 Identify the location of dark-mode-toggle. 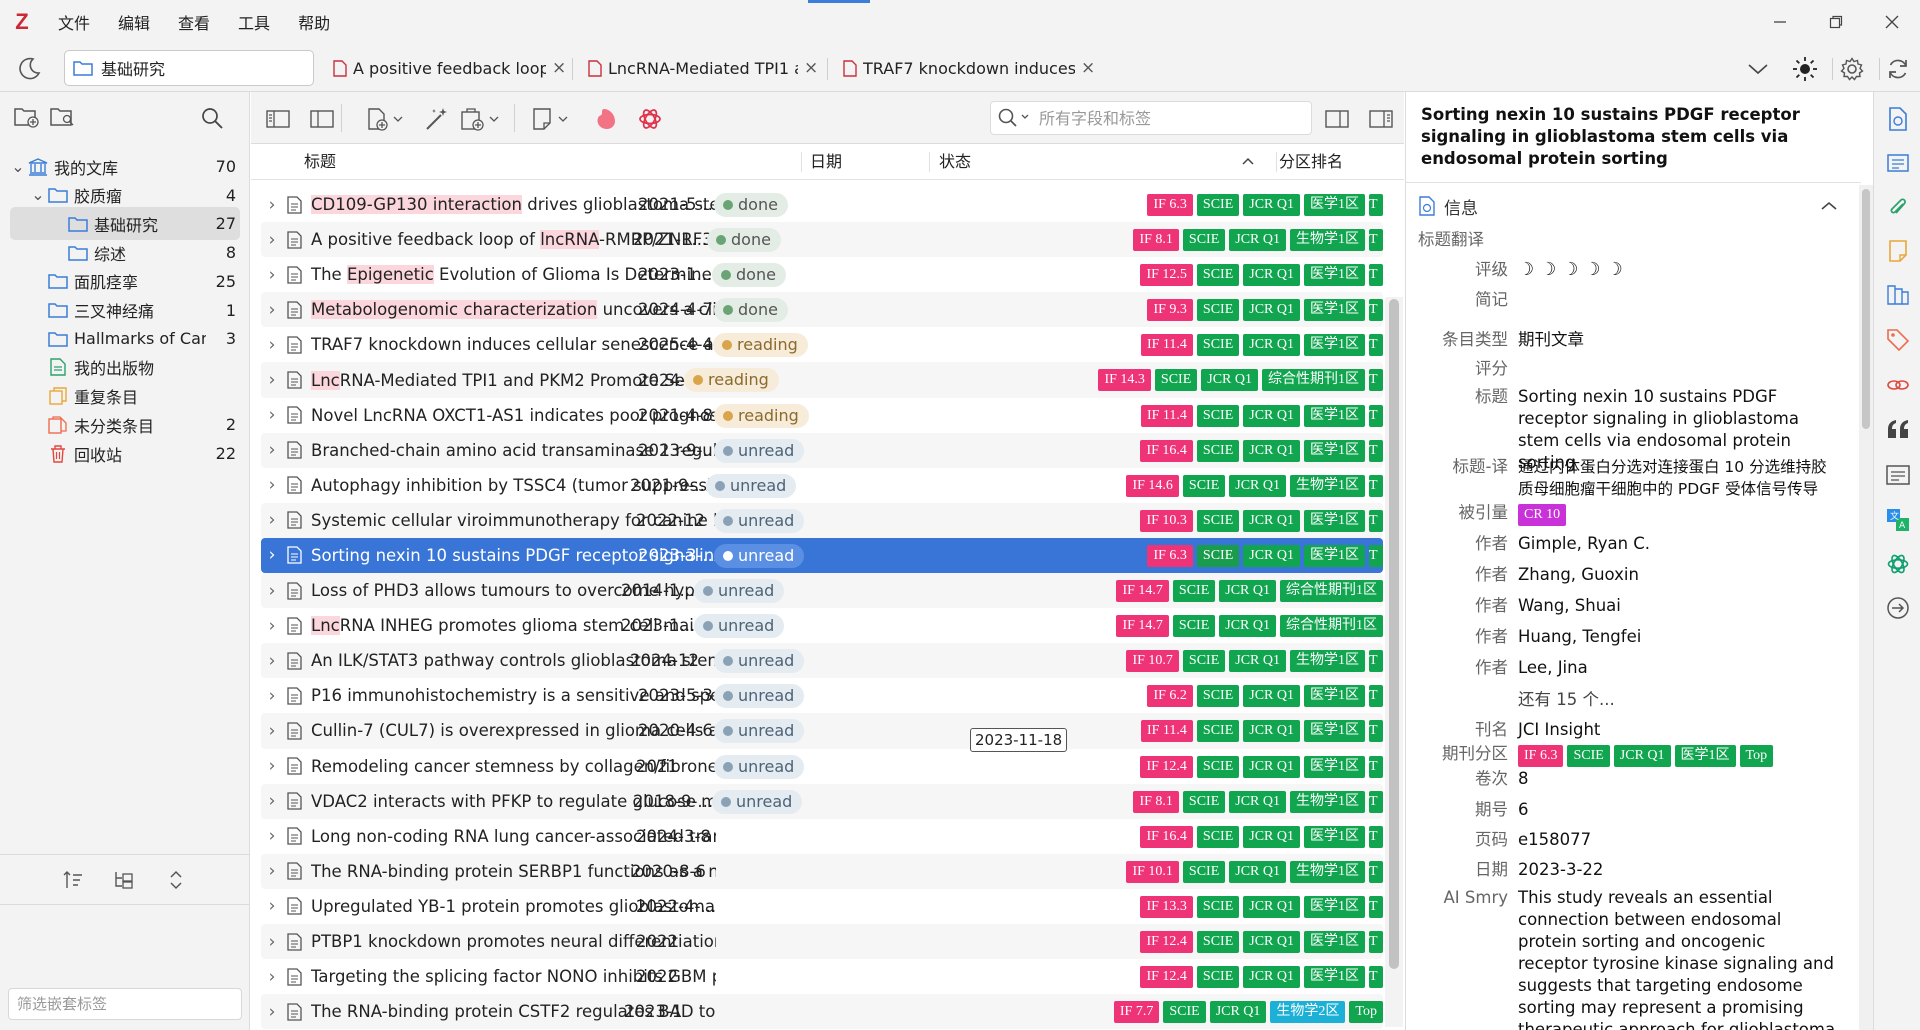
(29, 69).